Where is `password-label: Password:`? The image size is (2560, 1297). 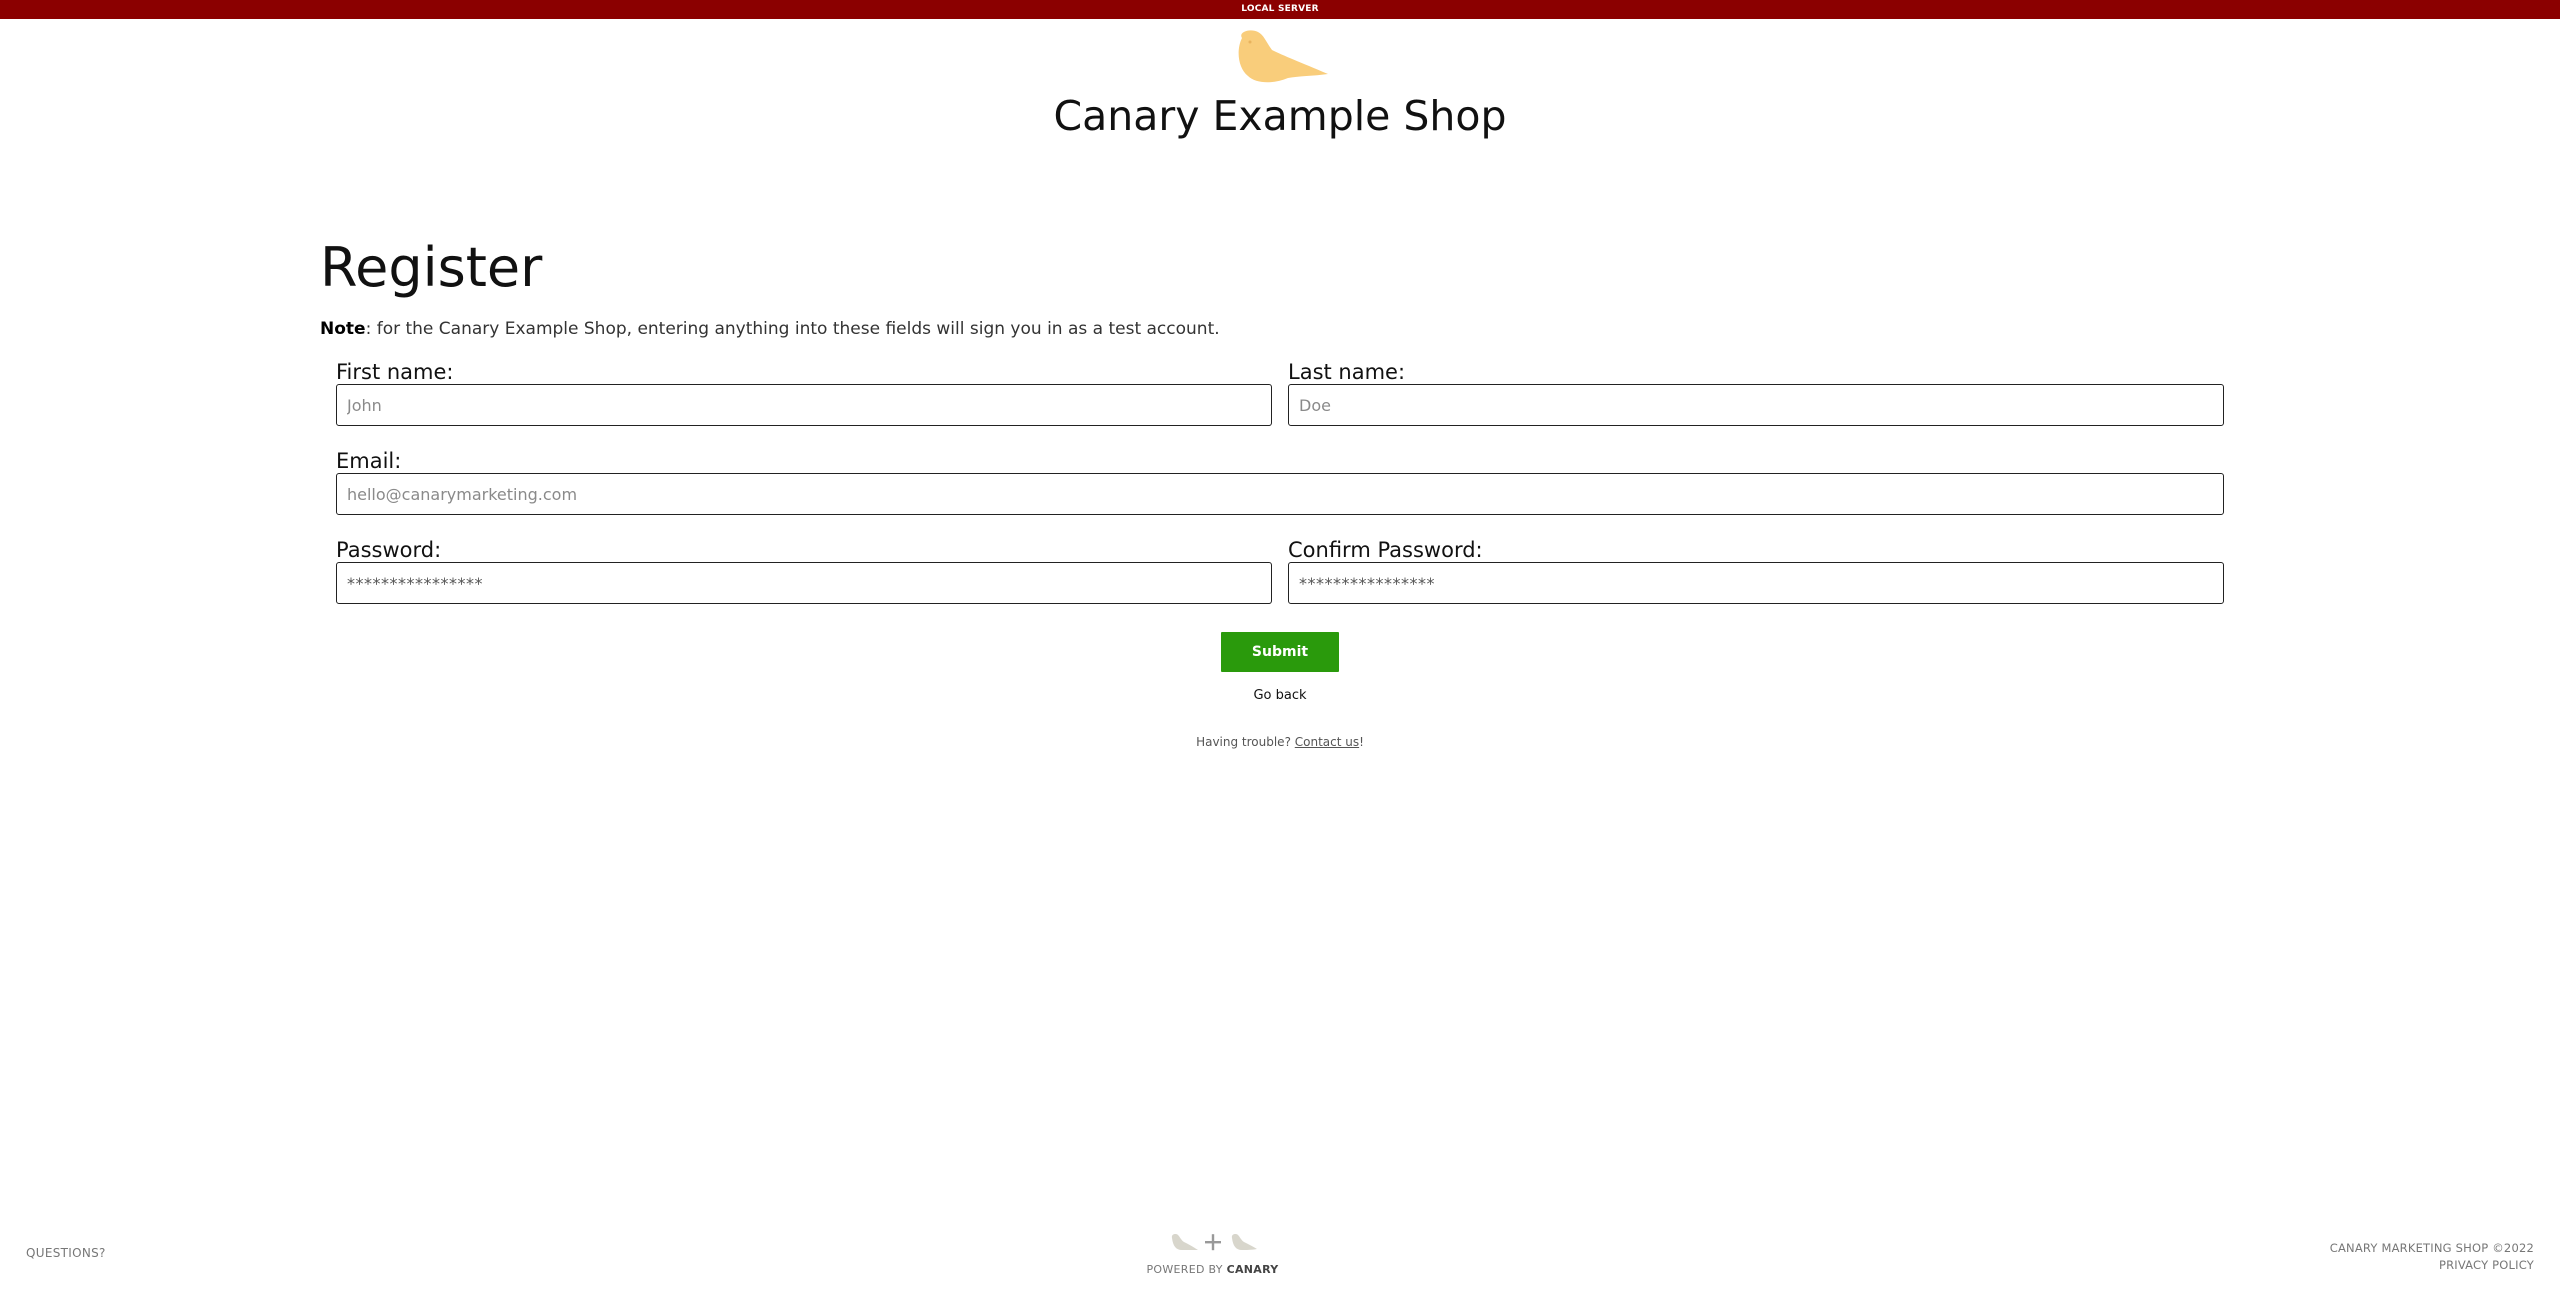
password-label: Password: is located at coordinates (389, 550).